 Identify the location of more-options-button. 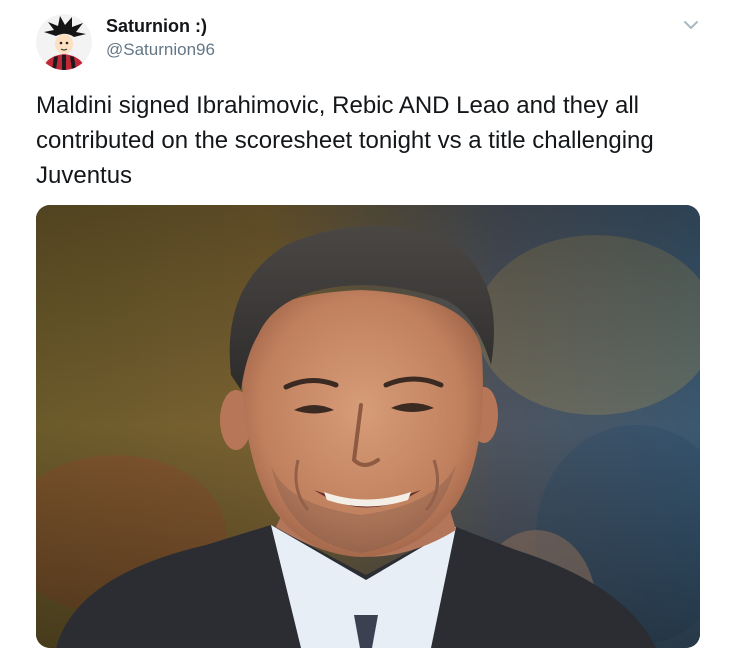
(691, 25).